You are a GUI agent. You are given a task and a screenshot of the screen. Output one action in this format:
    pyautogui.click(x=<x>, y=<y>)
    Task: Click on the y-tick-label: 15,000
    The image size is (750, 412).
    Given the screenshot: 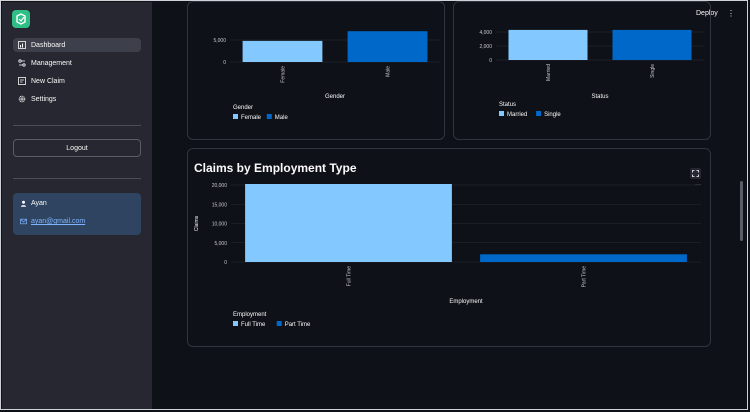 What is the action you would take?
    pyautogui.click(x=220, y=205)
    